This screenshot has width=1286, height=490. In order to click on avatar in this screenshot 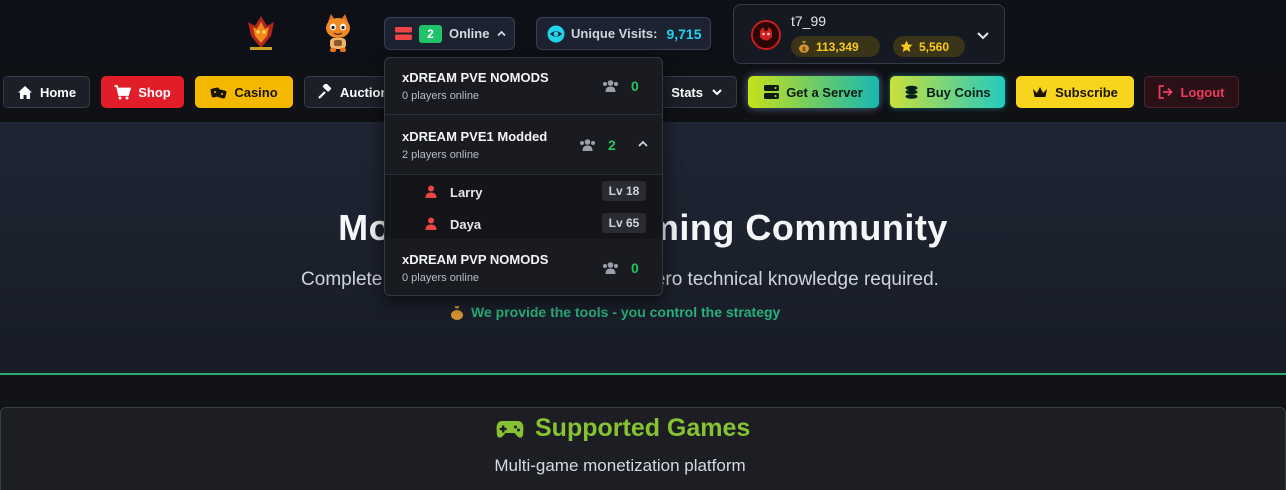, I will do `click(766, 35)`.